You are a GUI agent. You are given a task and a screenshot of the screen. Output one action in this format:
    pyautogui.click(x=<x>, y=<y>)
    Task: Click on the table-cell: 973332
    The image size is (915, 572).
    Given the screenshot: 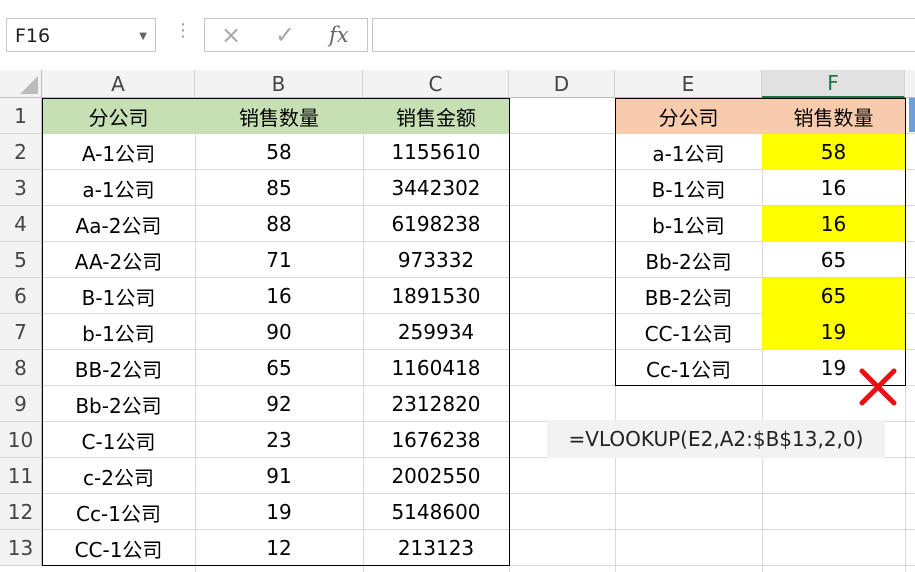 What is the action you would take?
    pyautogui.click(x=436, y=260)
    